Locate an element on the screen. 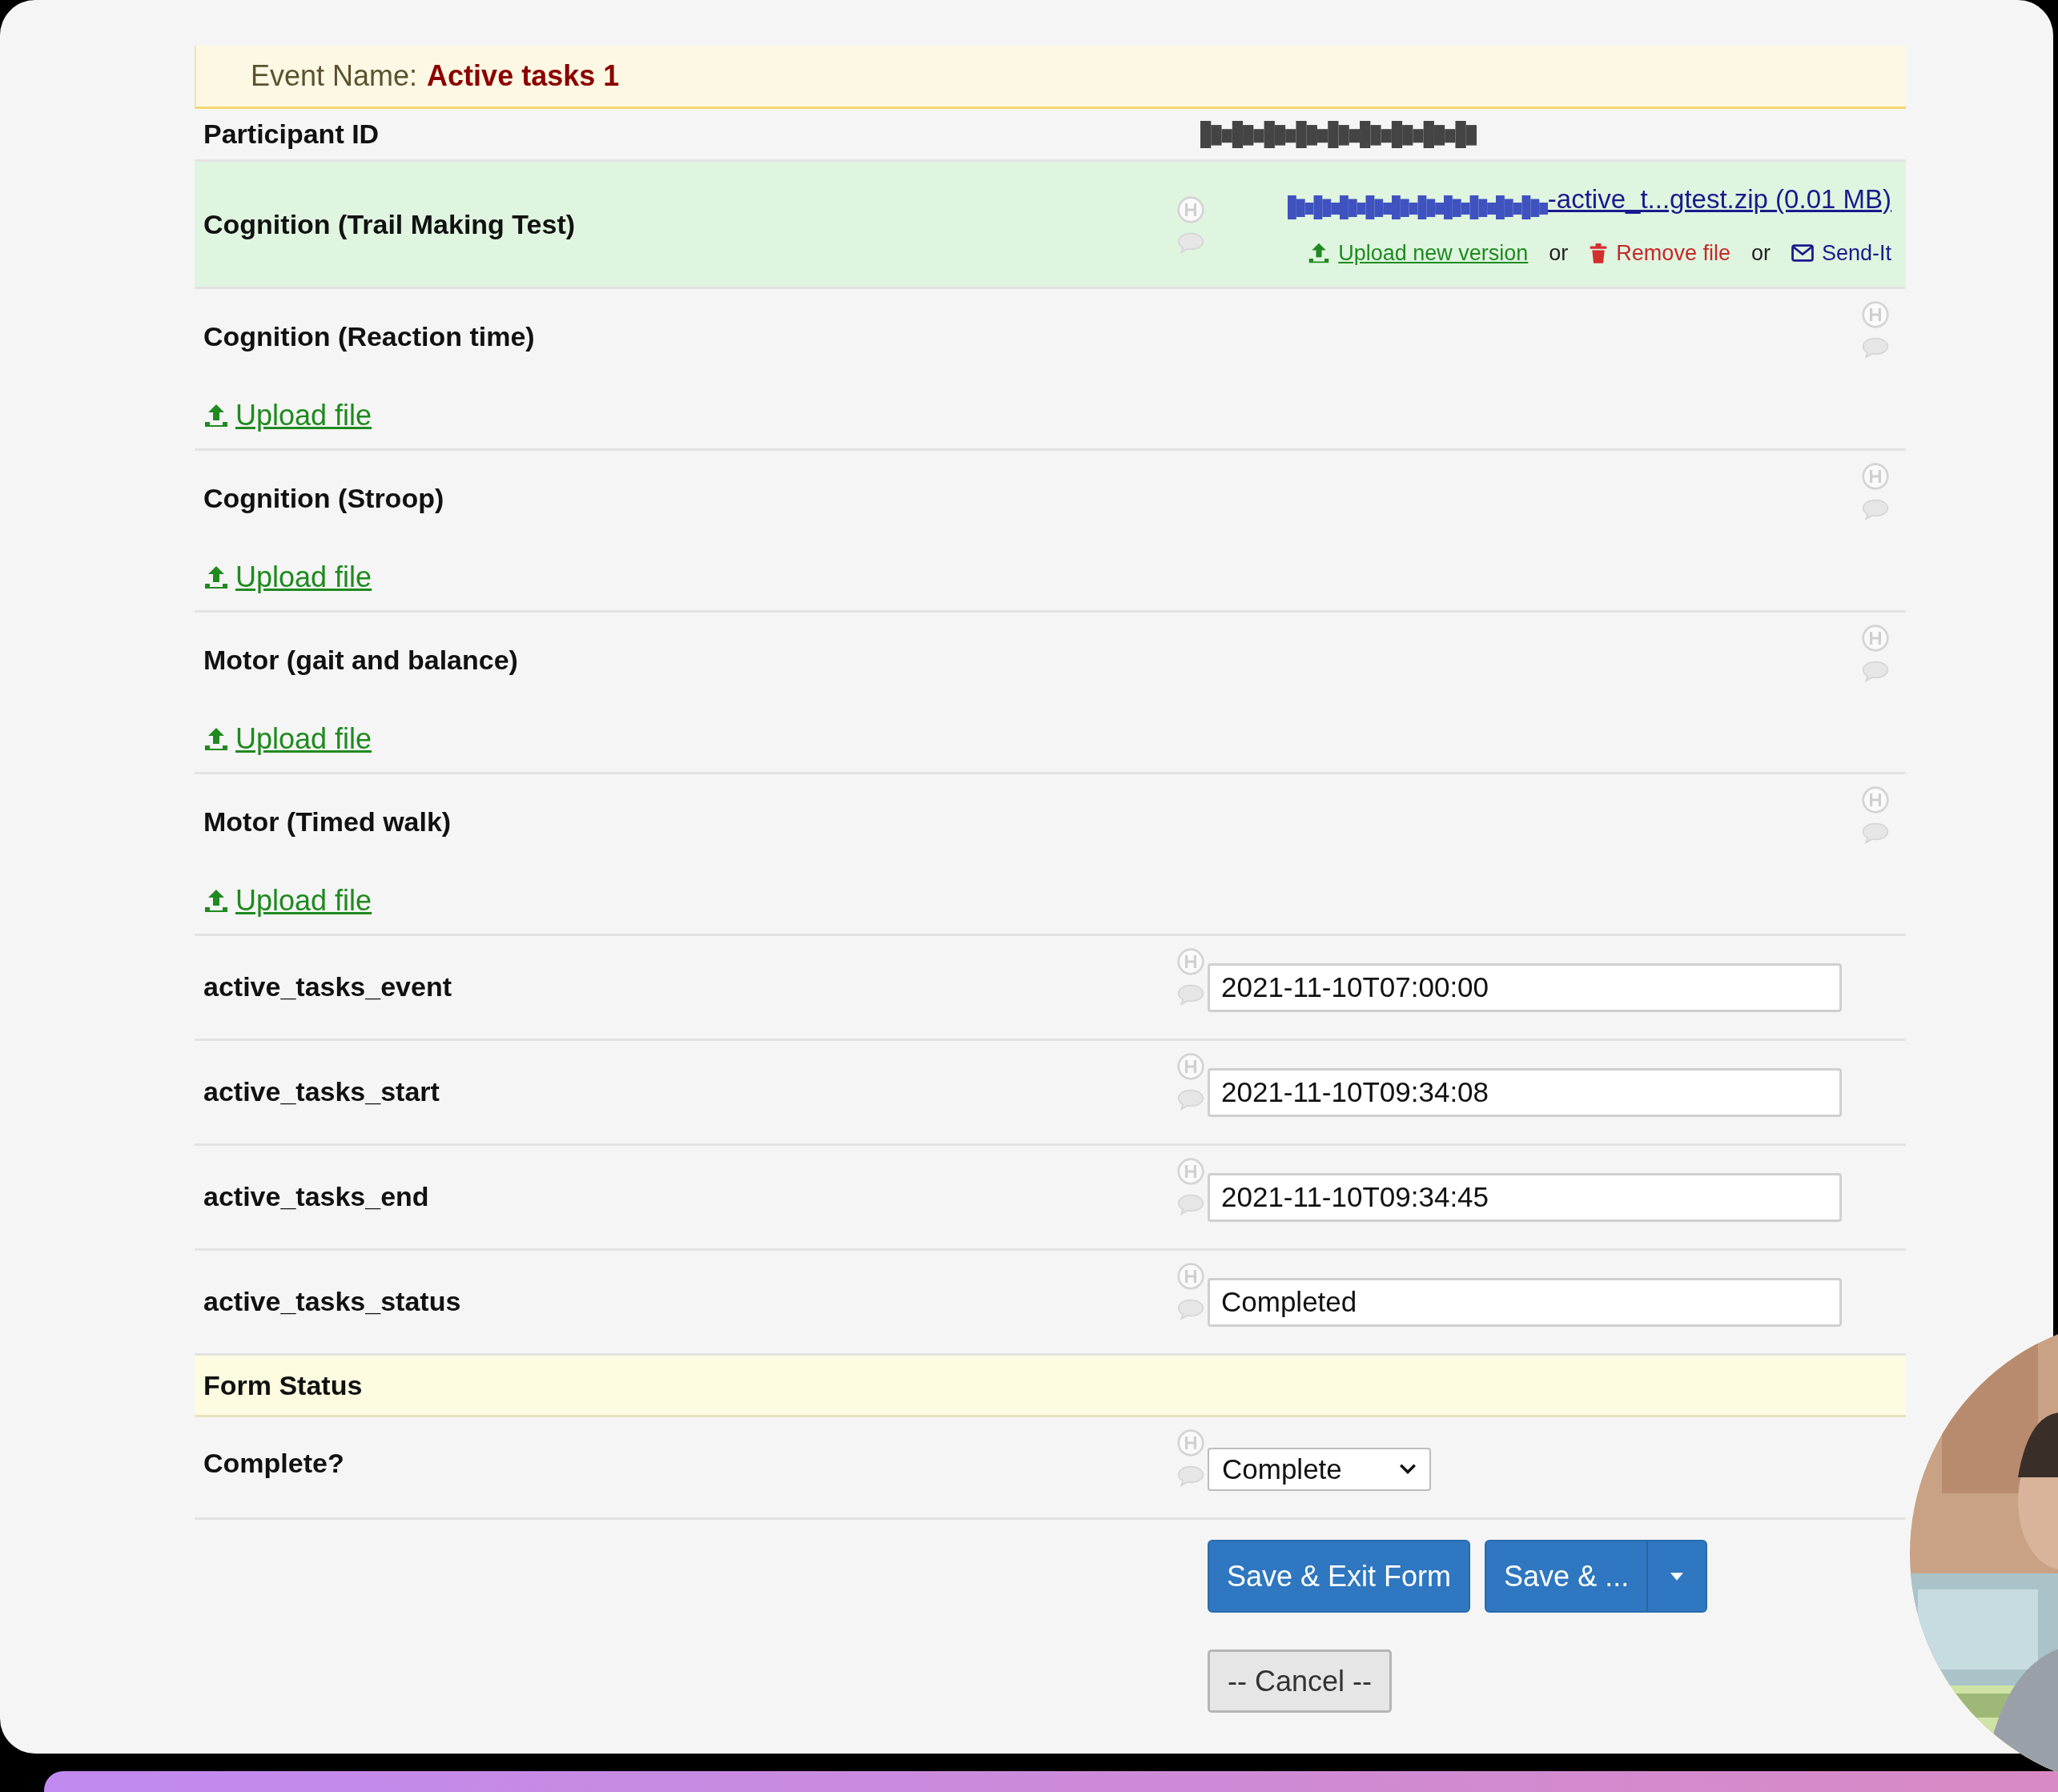  field-label: Participant ID is located at coordinates (291, 134).